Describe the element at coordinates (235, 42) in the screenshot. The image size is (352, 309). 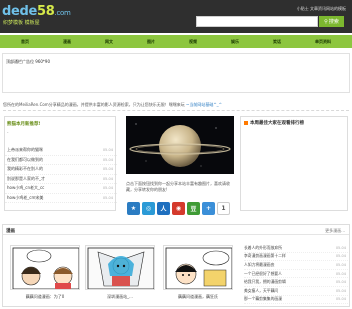
I see `nav-item-entertainment: 娱乐` at that location.